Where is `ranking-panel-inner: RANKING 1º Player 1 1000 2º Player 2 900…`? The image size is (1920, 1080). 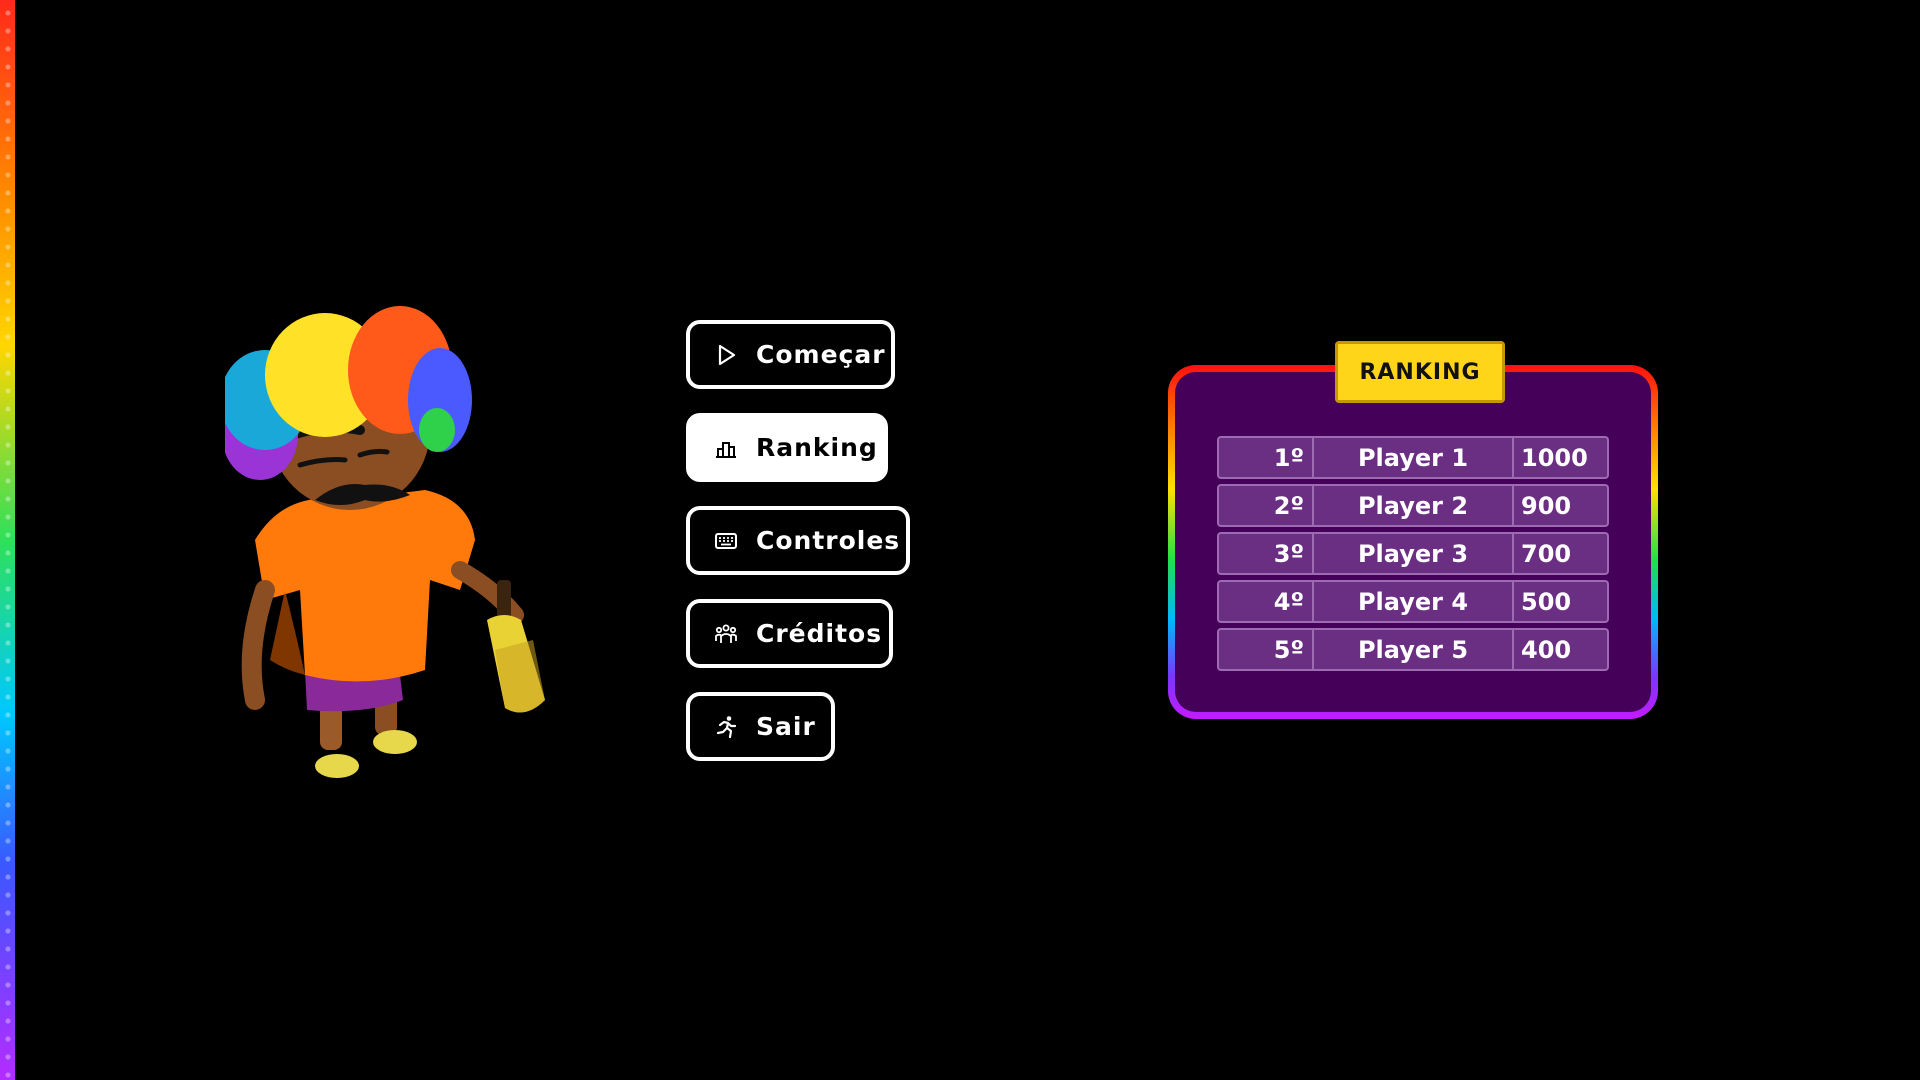 ranking-panel-inner: RANKING 1º Player 1 1000 2º Player 2 900… is located at coordinates (1413, 526).